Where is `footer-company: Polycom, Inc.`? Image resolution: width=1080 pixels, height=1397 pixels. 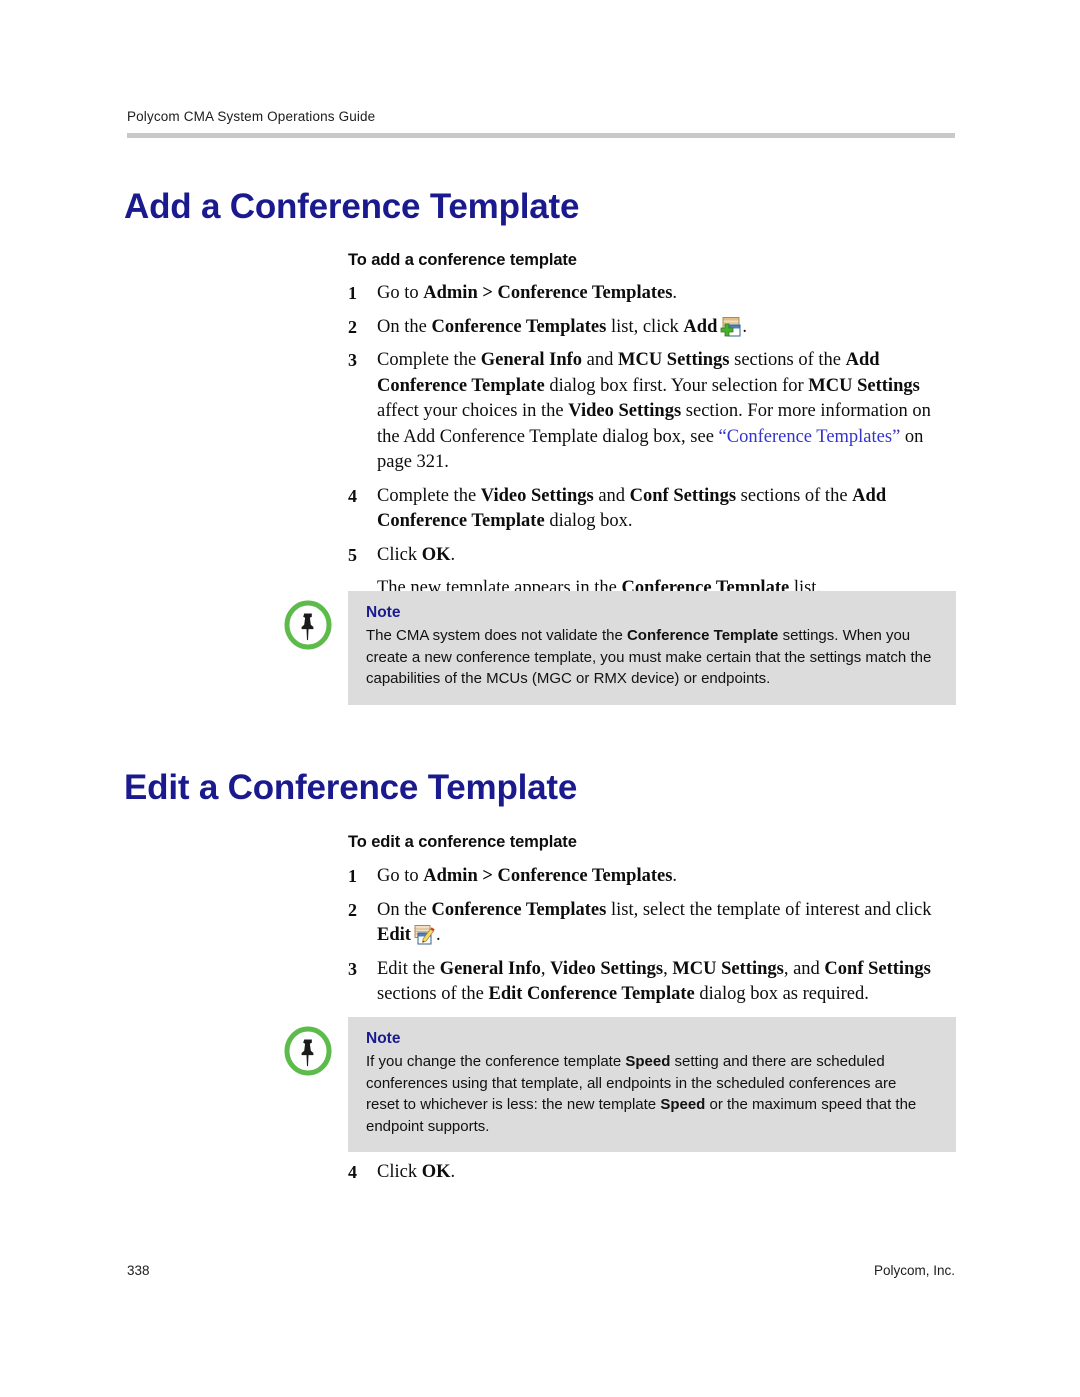 footer-company: Polycom, Inc. is located at coordinates (914, 1270).